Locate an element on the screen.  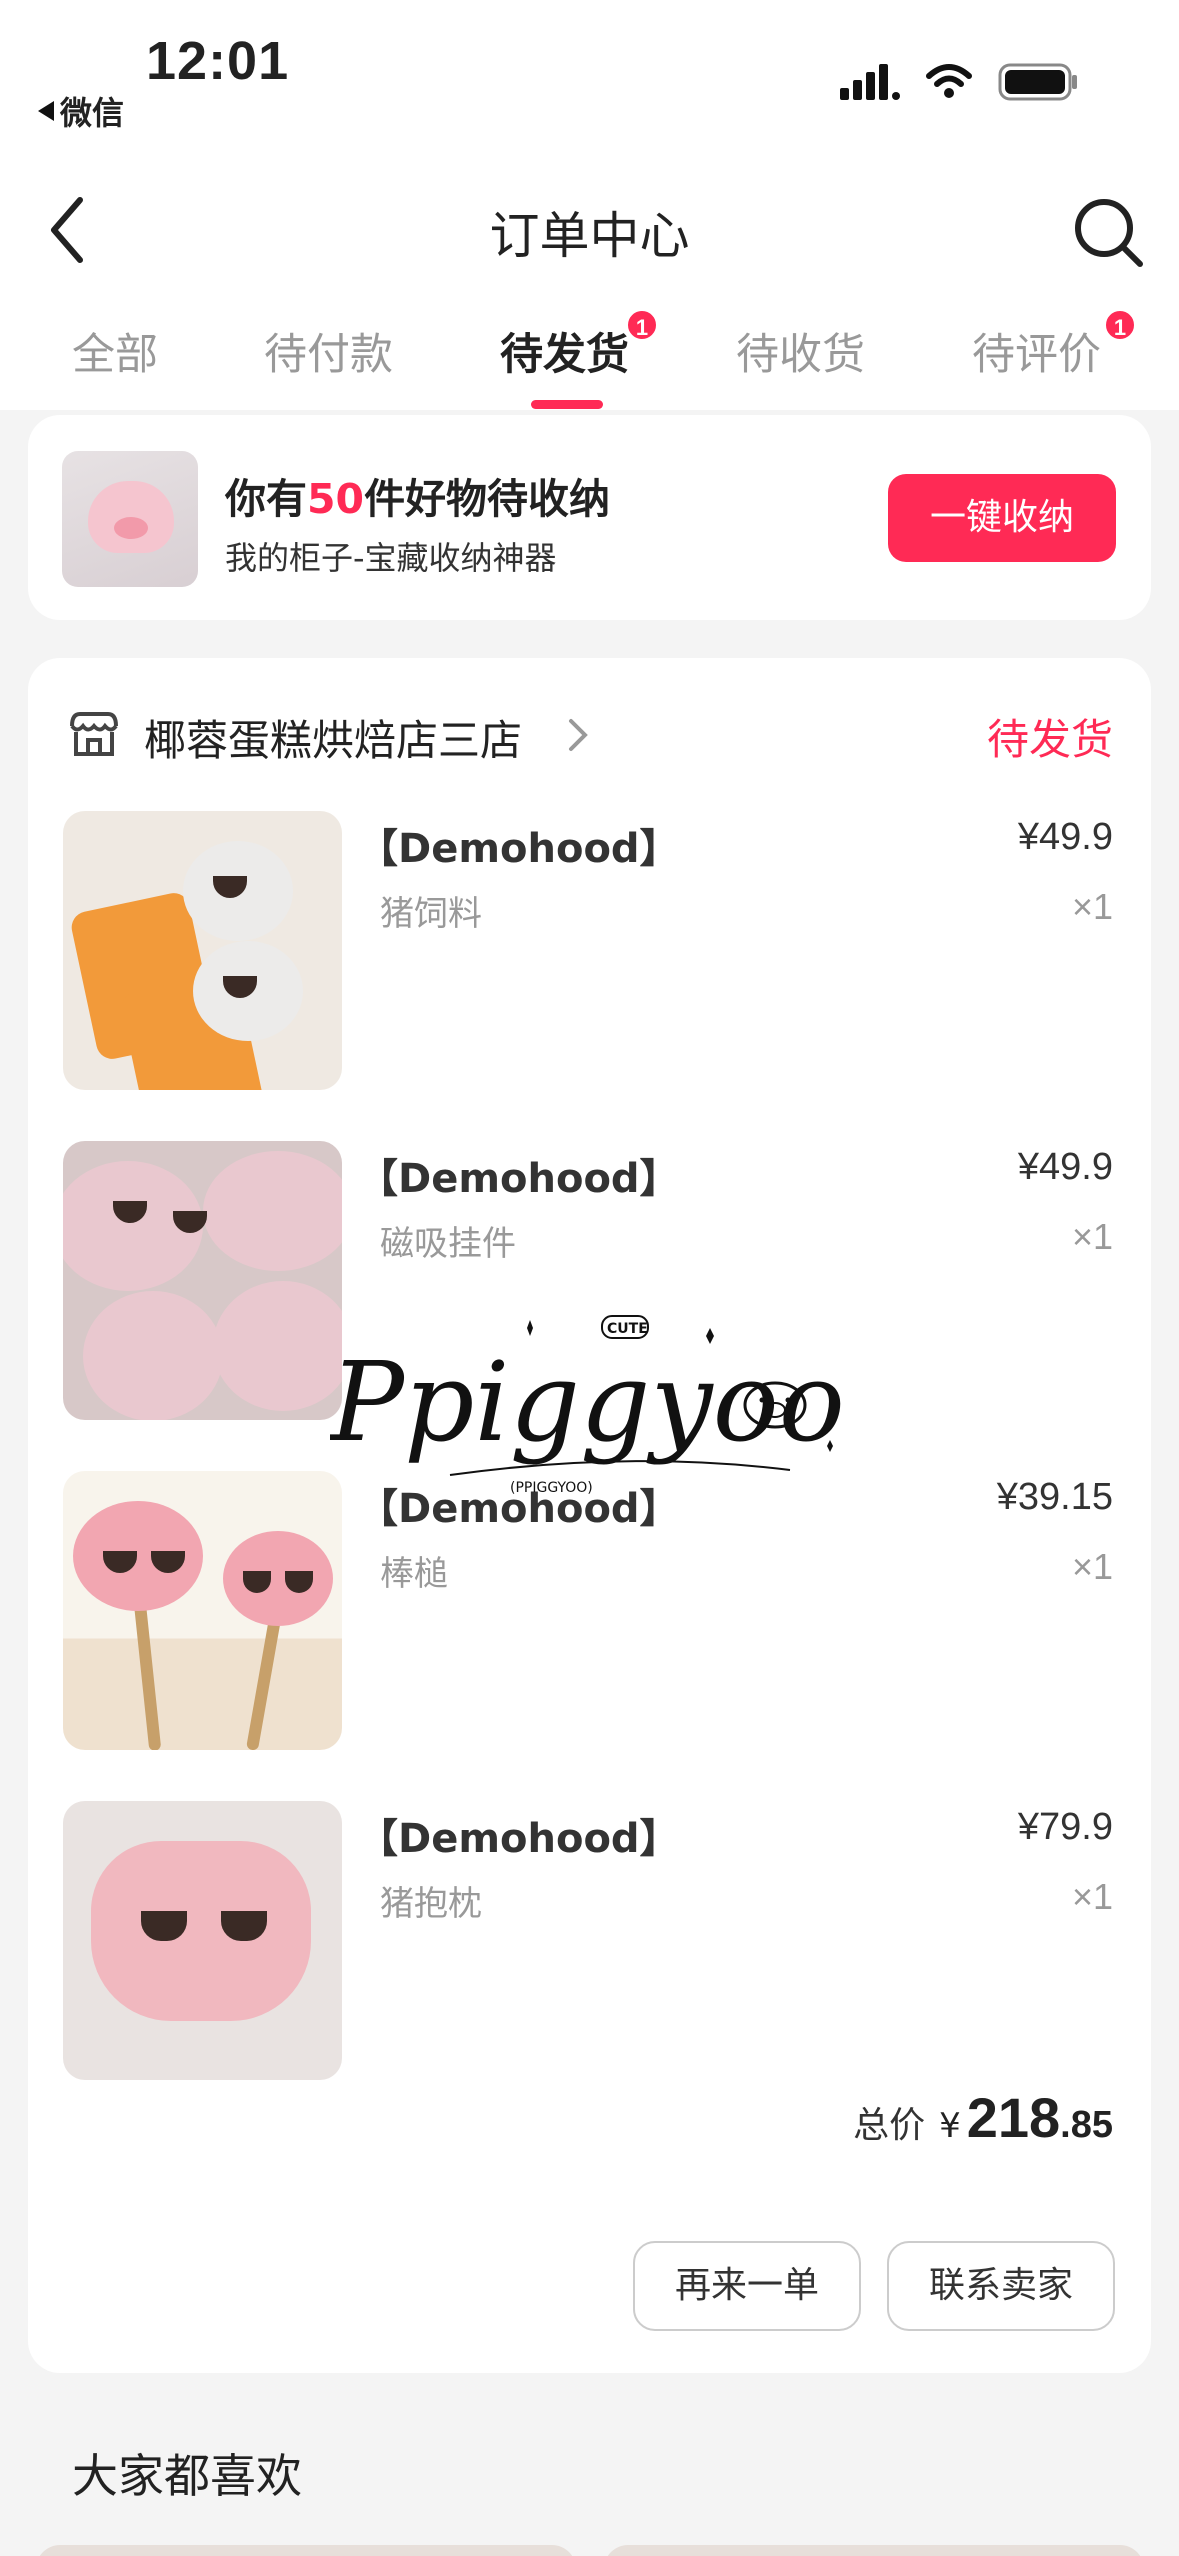
back-app-label: 微信 is located at coordinates (92, 113).